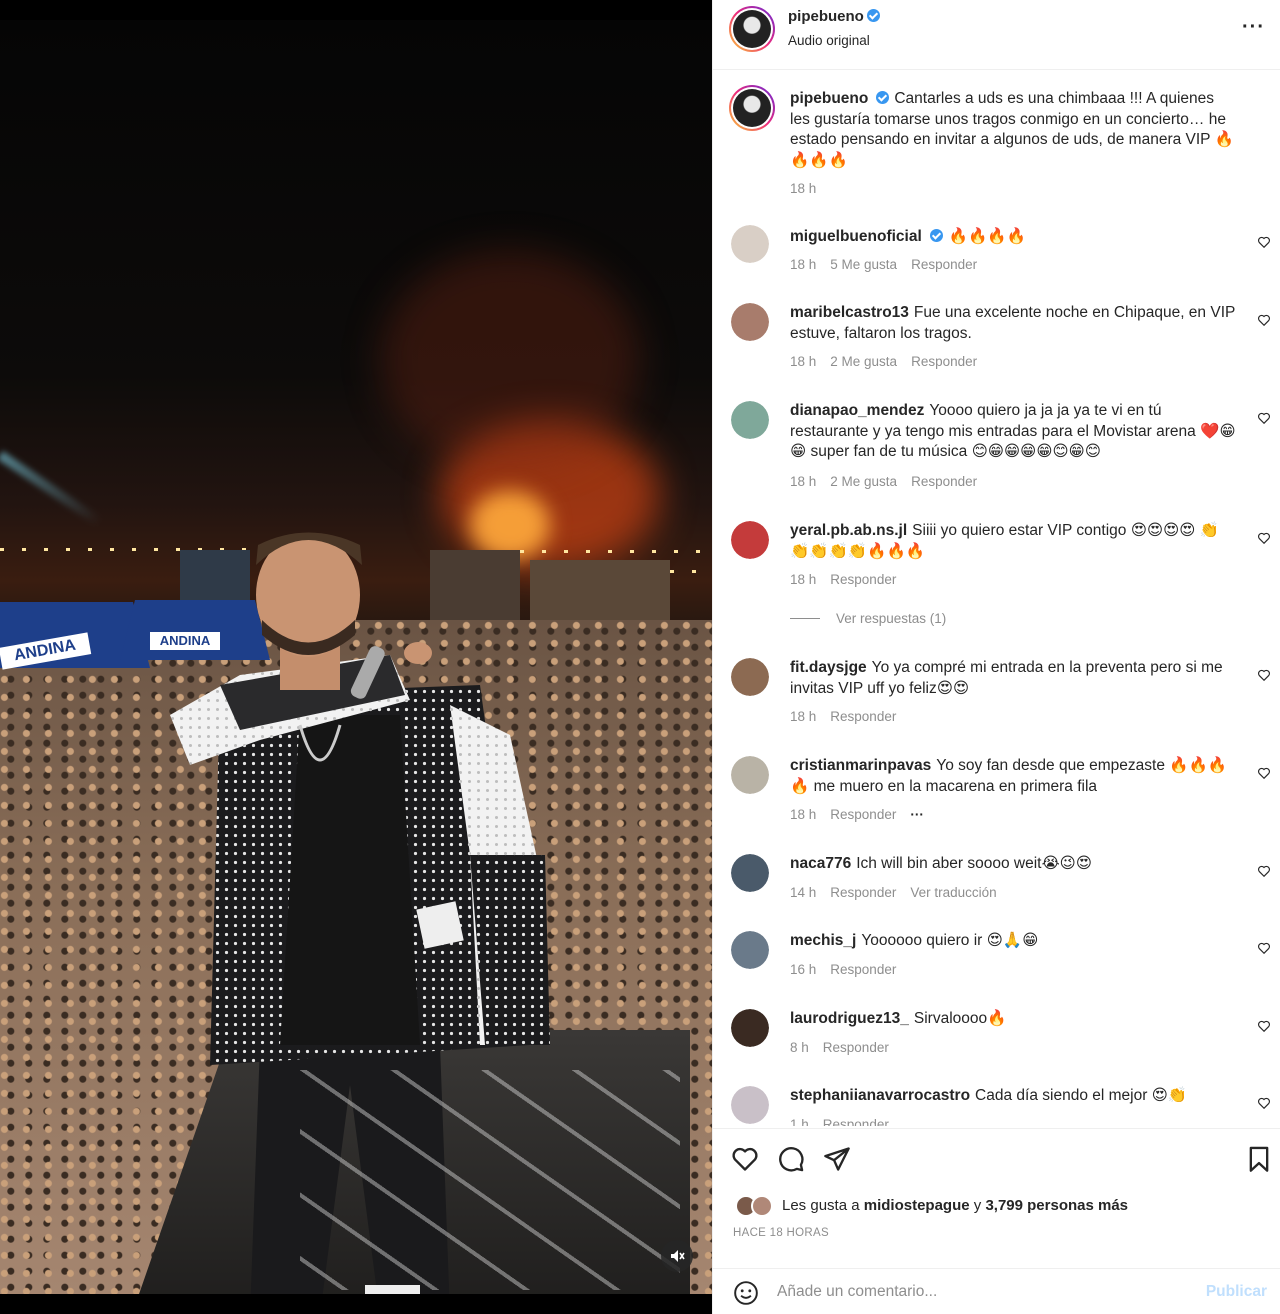 This screenshot has width=1280, height=1314. What do you see at coordinates (987, 1292) in the screenshot?
I see `comment-input` at bounding box center [987, 1292].